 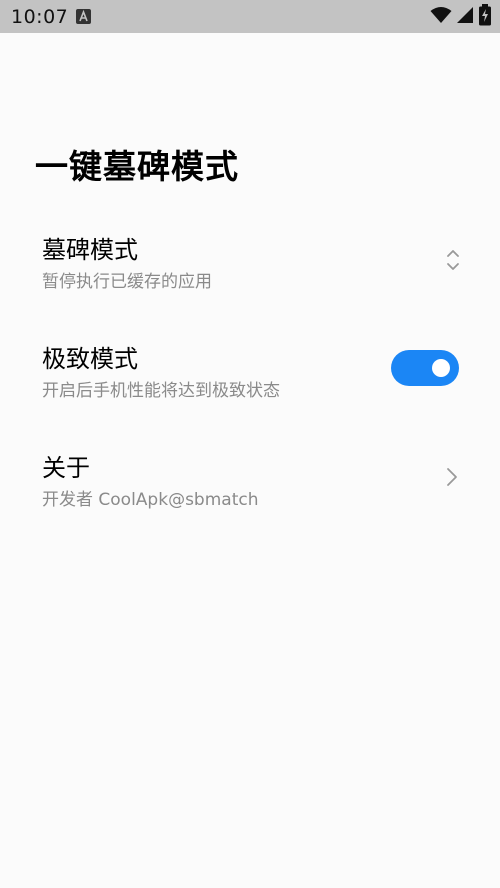 I want to click on setting-subtitle: 暂停执行已缓存的应用, so click(x=127, y=282).